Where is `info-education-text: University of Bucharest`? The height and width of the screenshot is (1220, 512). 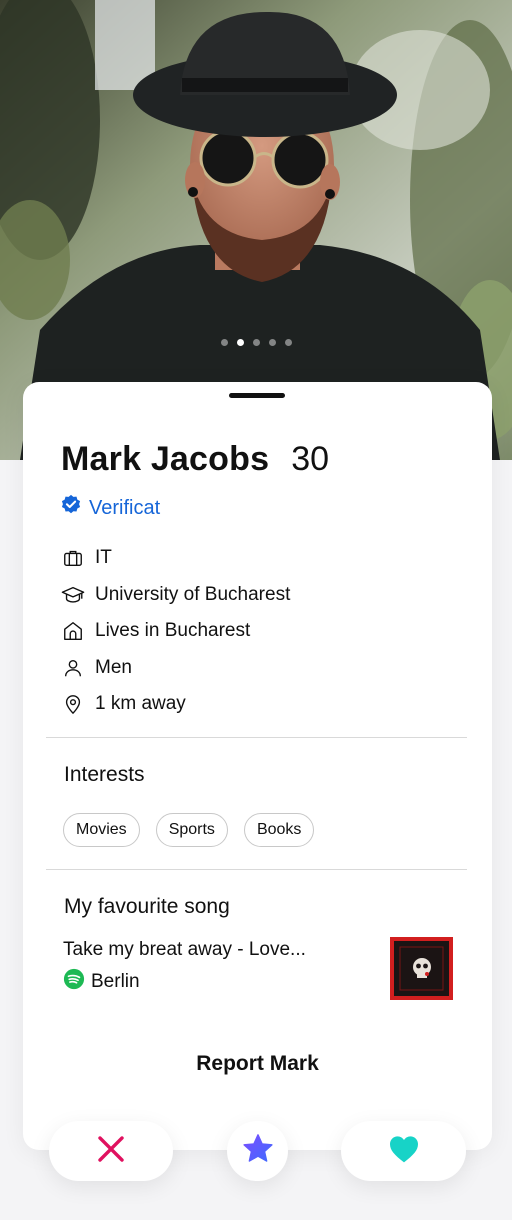 info-education-text: University of Bucharest is located at coordinates (193, 594).